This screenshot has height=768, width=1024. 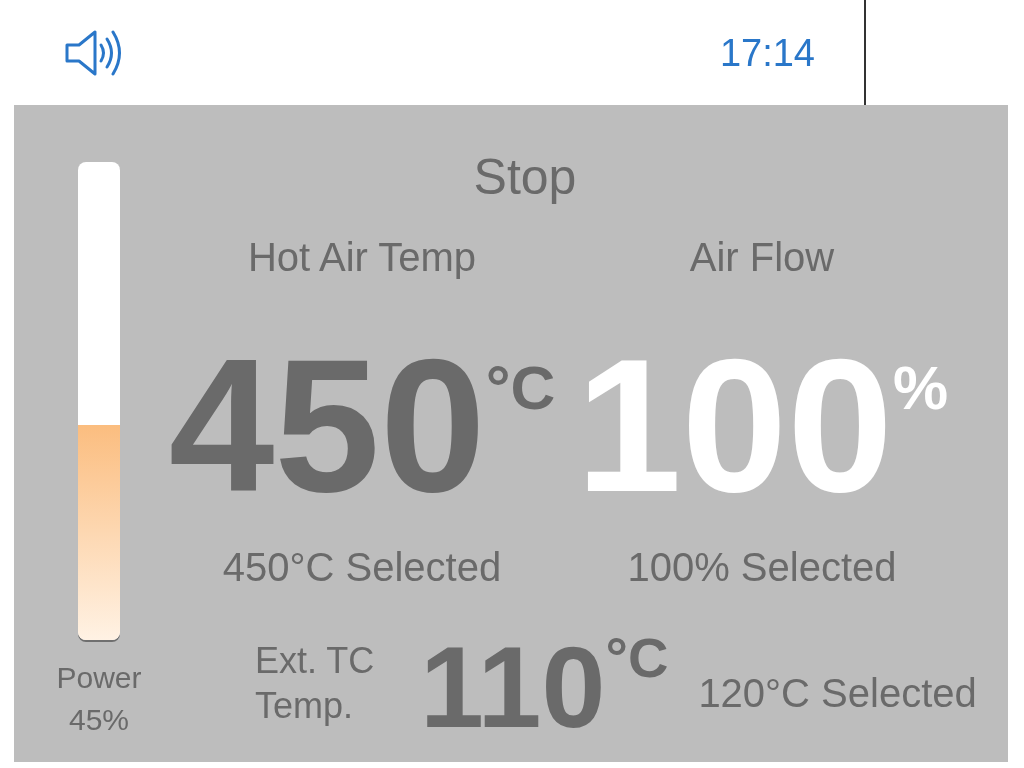 I want to click on sensor-label: Ext. TC Temp., so click(x=315, y=683).